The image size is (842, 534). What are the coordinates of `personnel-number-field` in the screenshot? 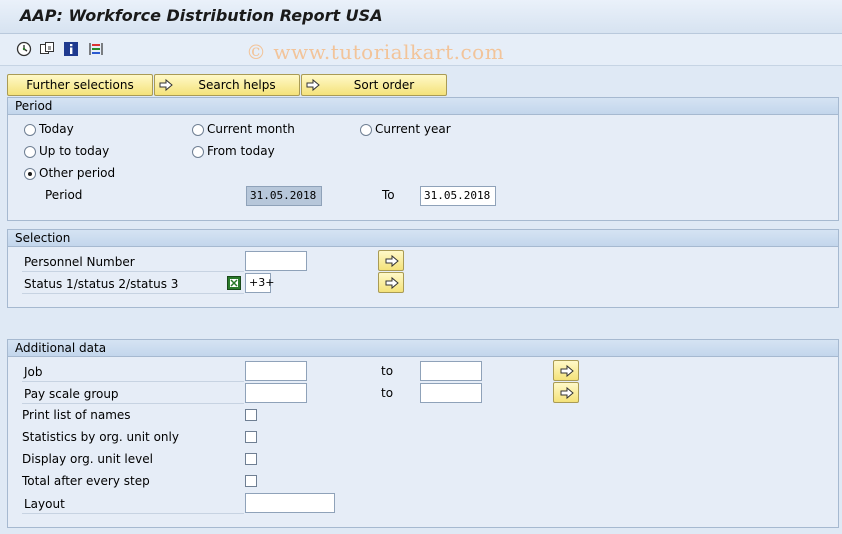 It's located at (276, 261).